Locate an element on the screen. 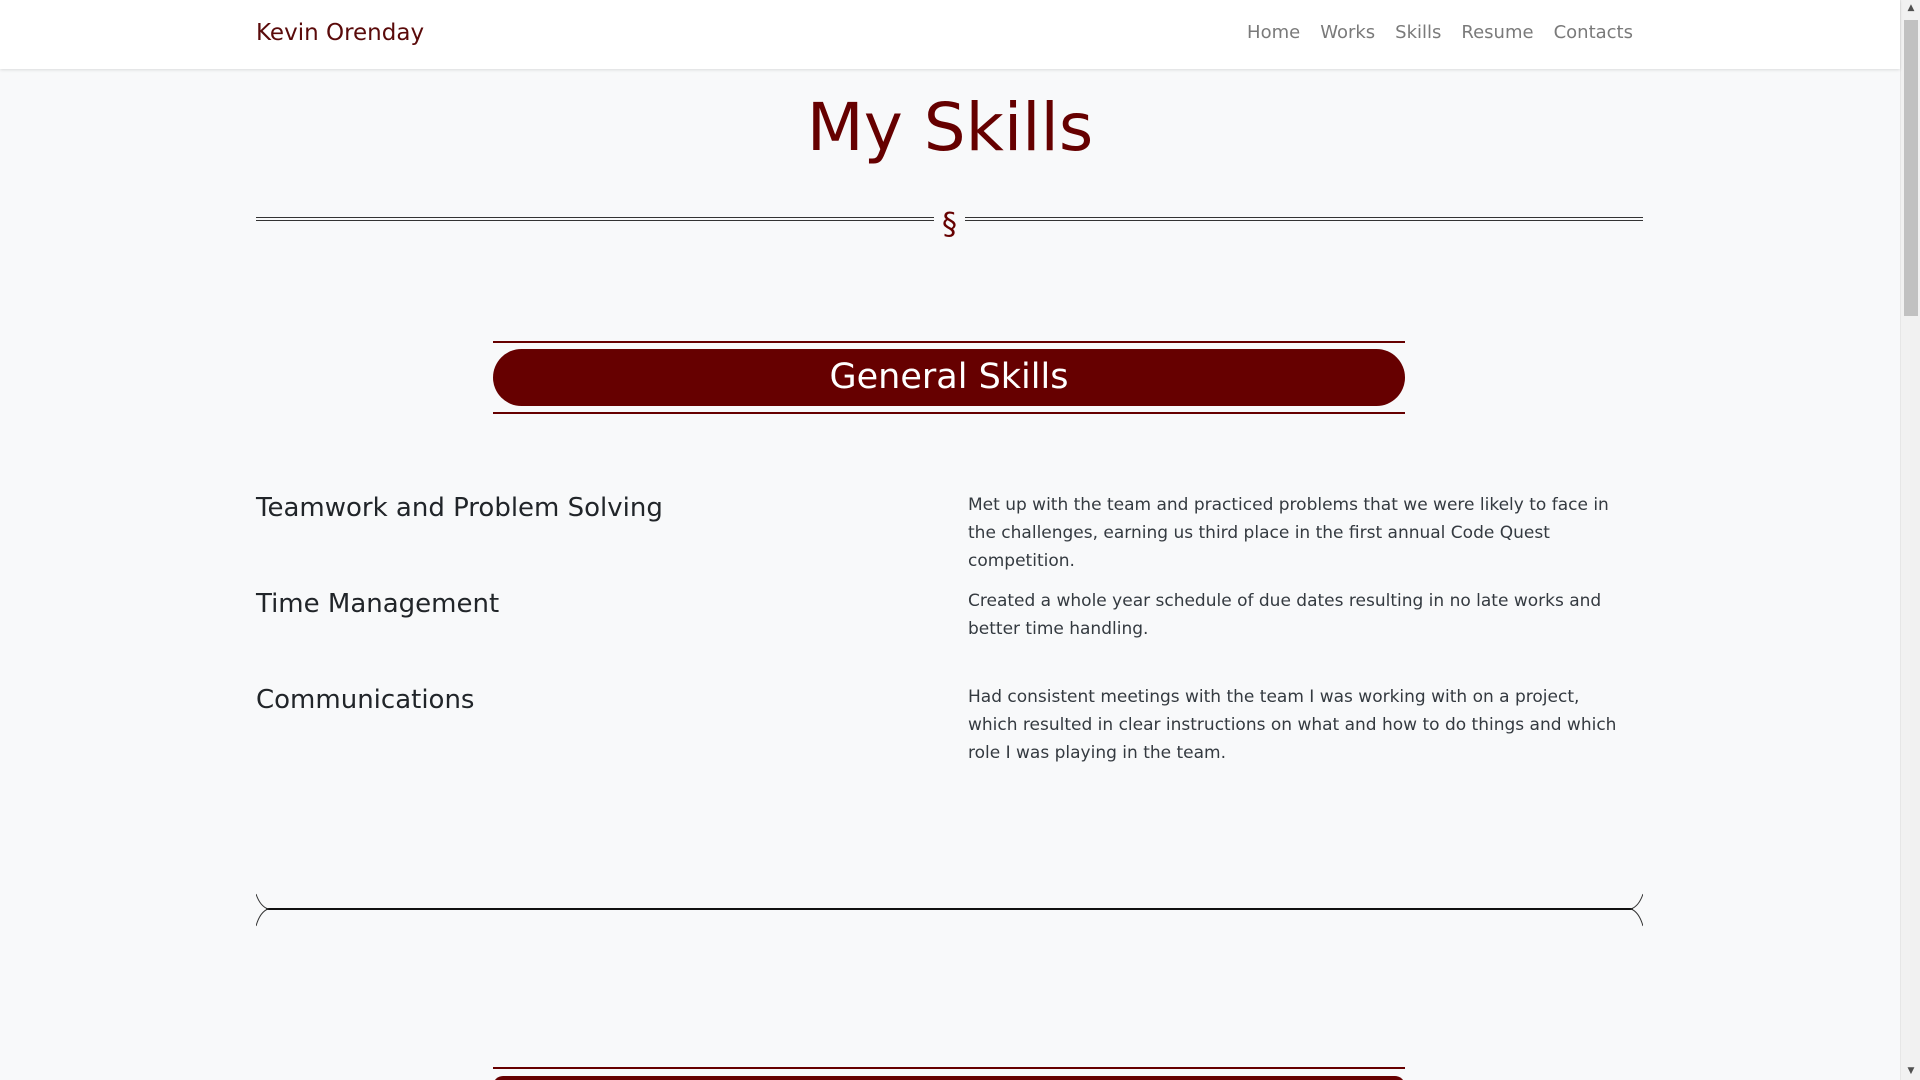 The width and height of the screenshot is (1920, 1080). nav-links: Home Works Skills Resume Contacts is located at coordinates (1440, 33).